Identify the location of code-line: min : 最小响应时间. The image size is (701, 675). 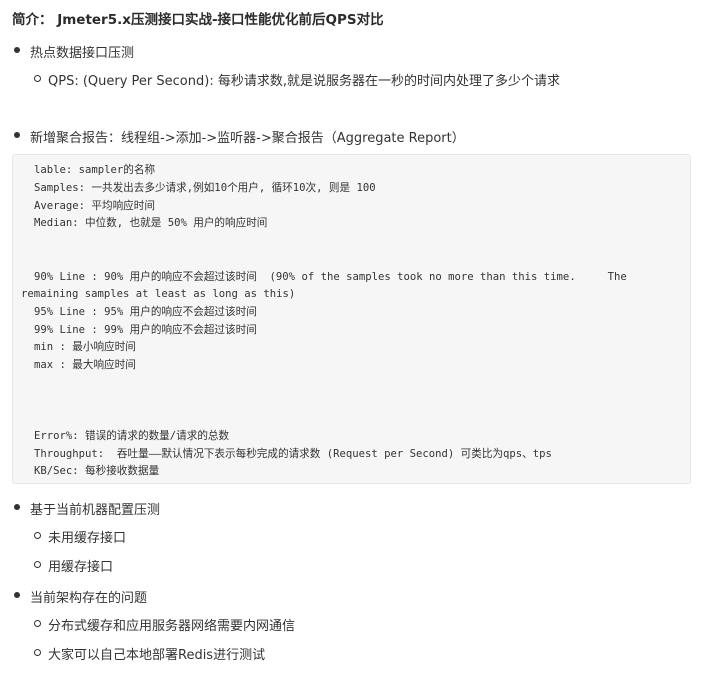
(85, 347).